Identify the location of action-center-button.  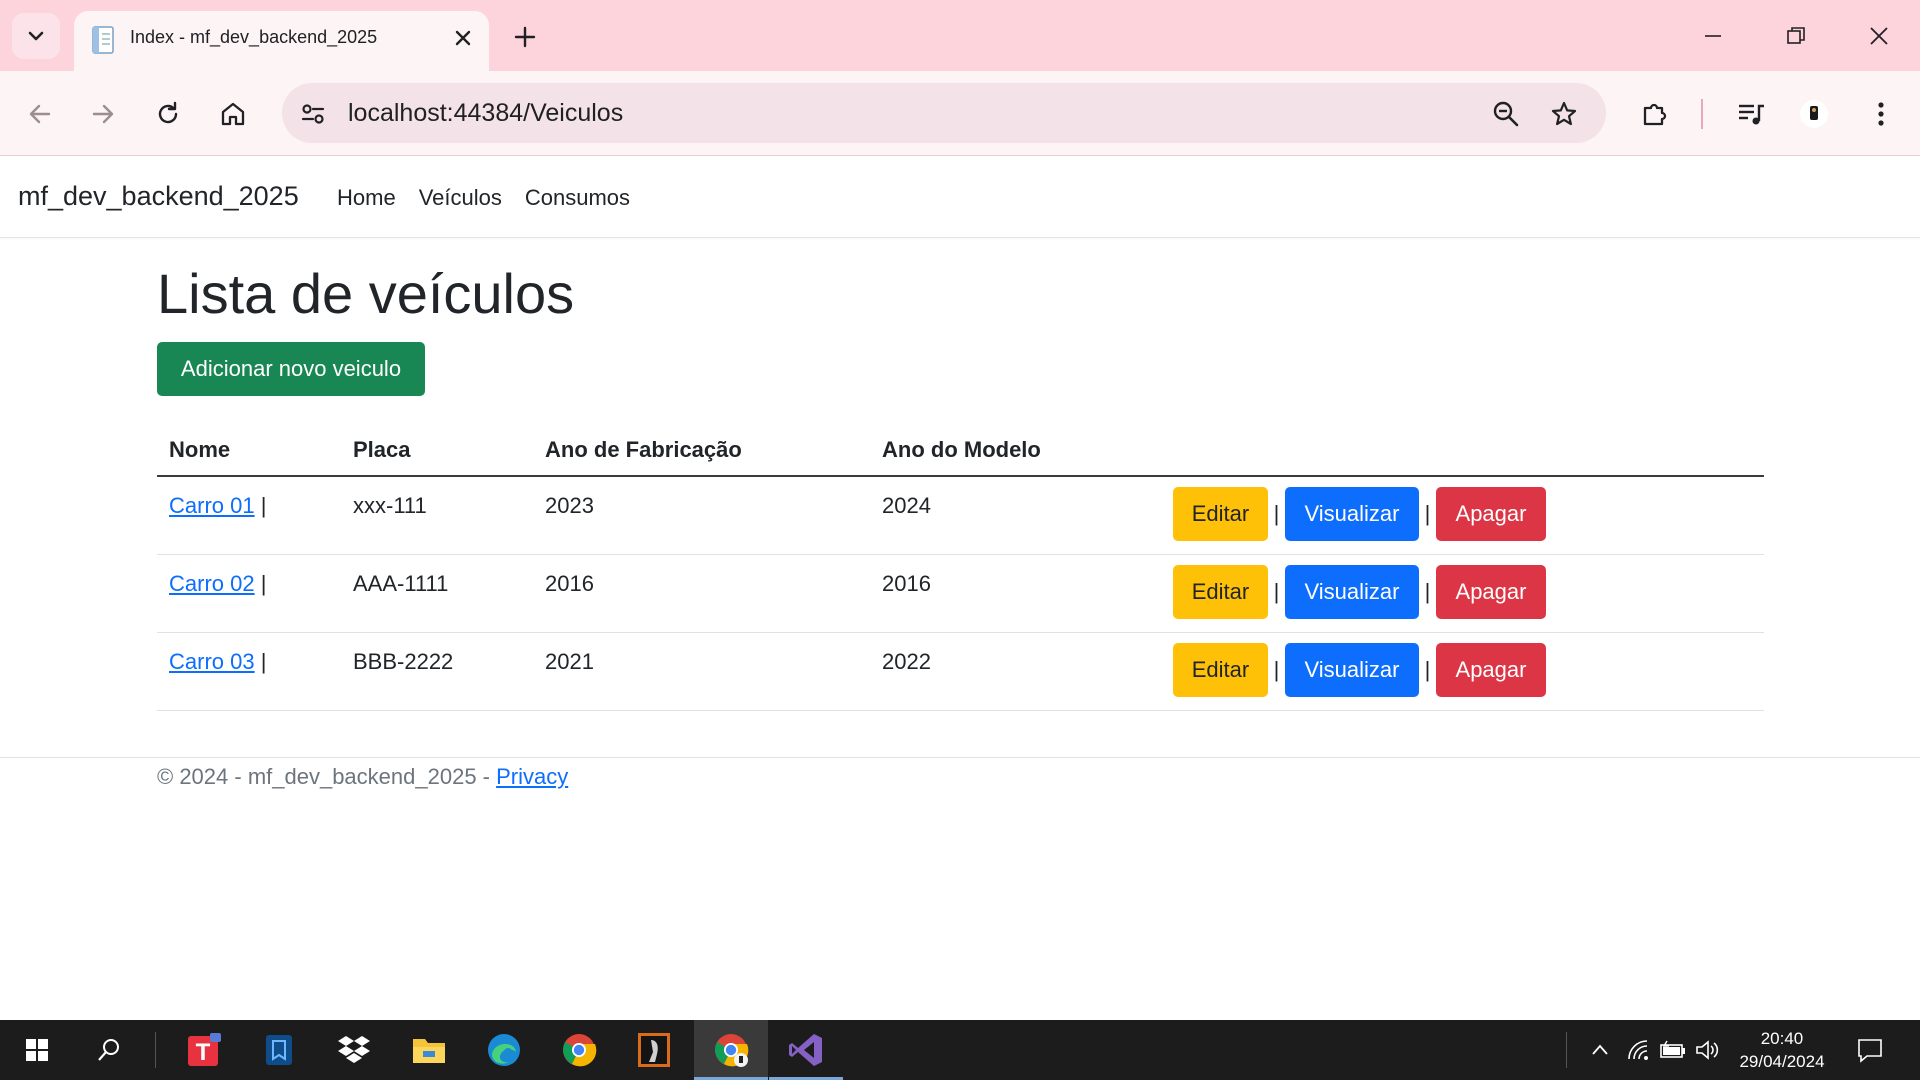
(1870, 1050).